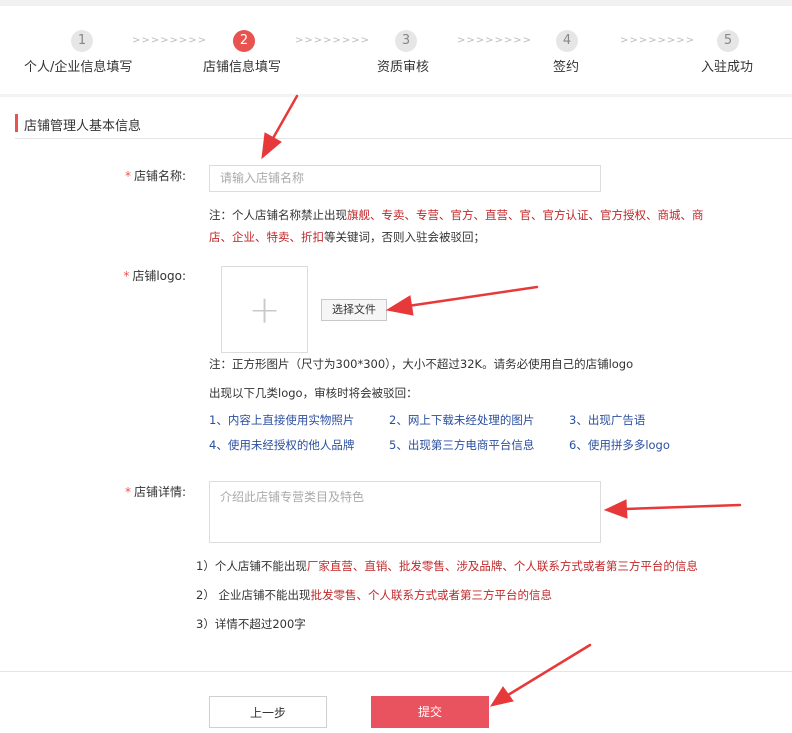  What do you see at coordinates (728, 41) in the screenshot?
I see `step-5-circle: 5` at bounding box center [728, 41].